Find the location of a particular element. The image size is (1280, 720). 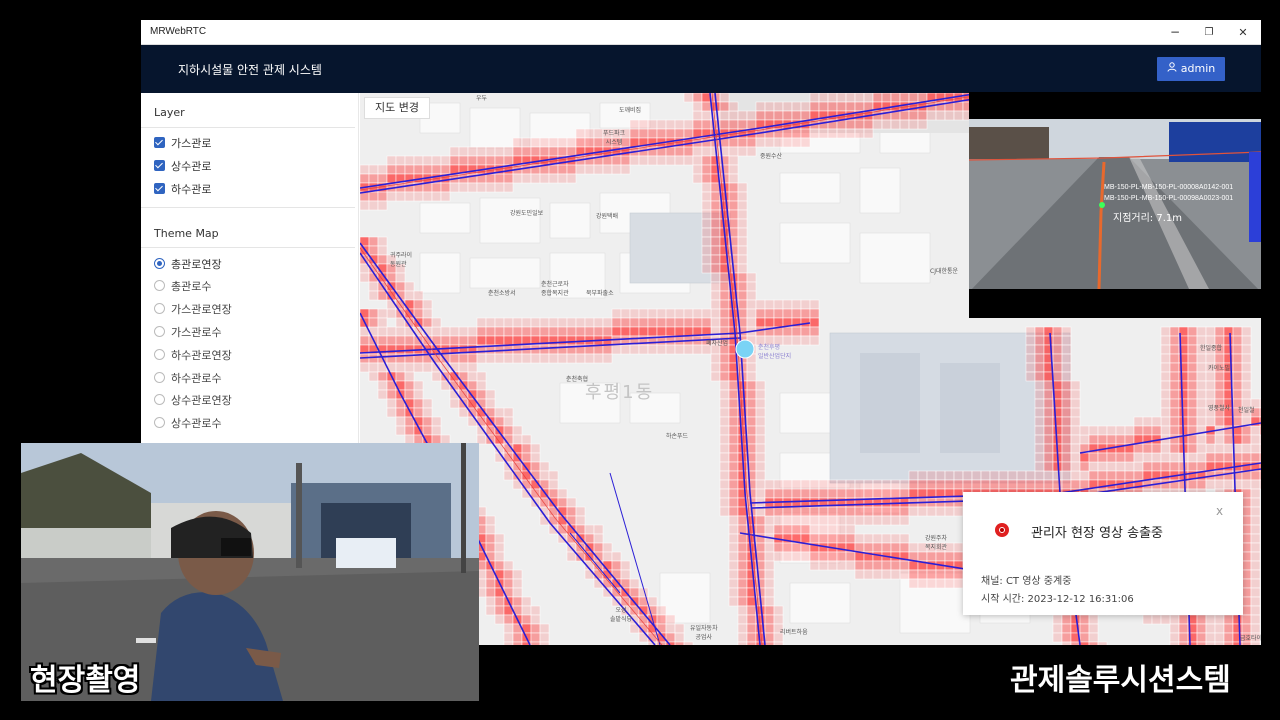

theme-item-gas-count: 가스관로수 is located at coordinates (188, 333).